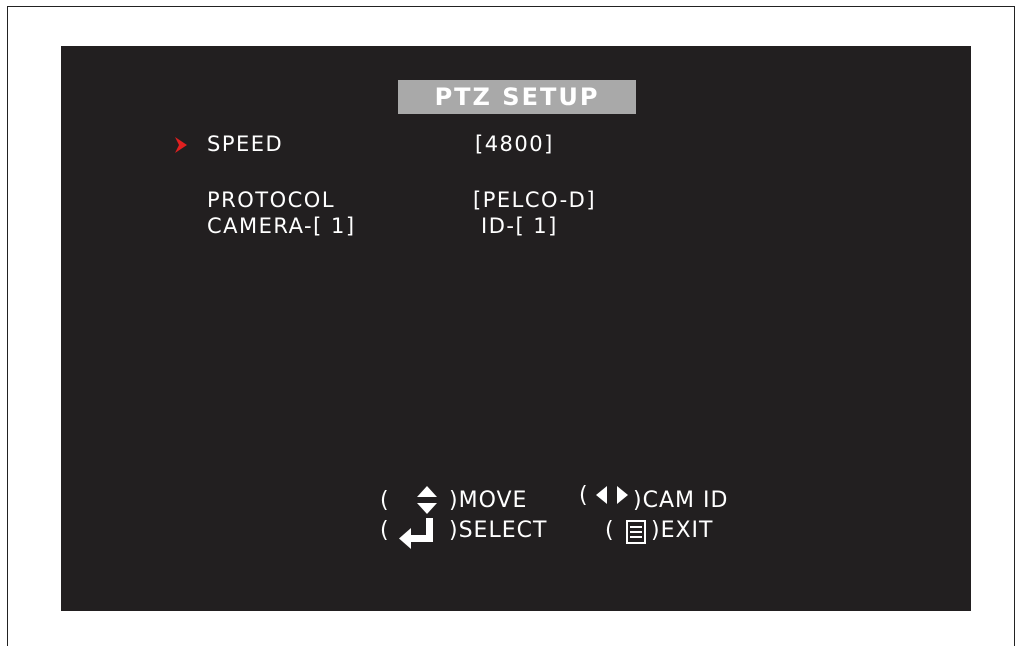  I want to click on move-open-paren: (, so click(385, 500).